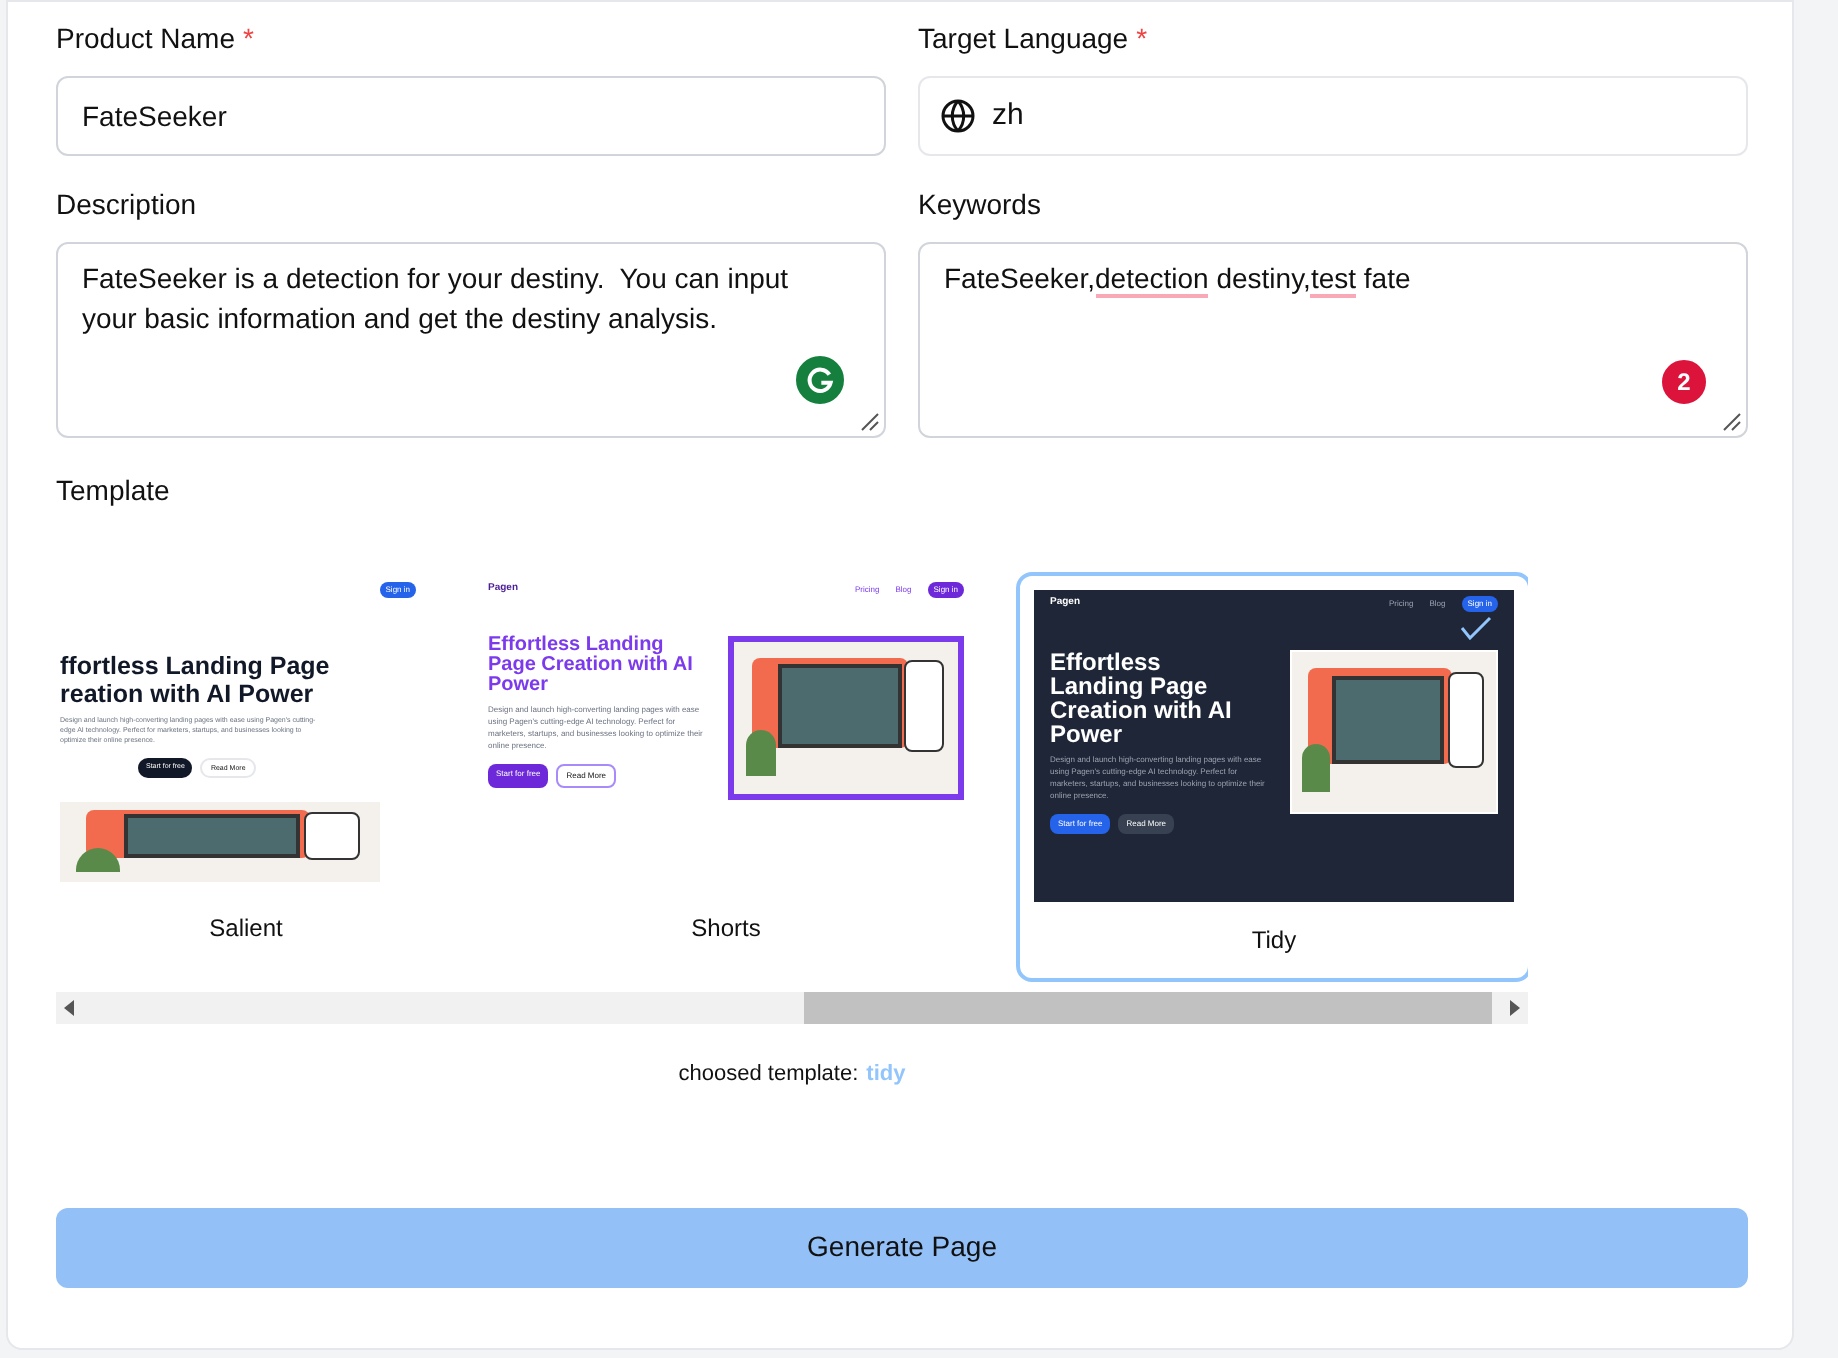  What do you see at coordinates (902, 1247) in the screenshot?
I see `generate-page-button: Generate Page` at bounding box center [902, 1247].